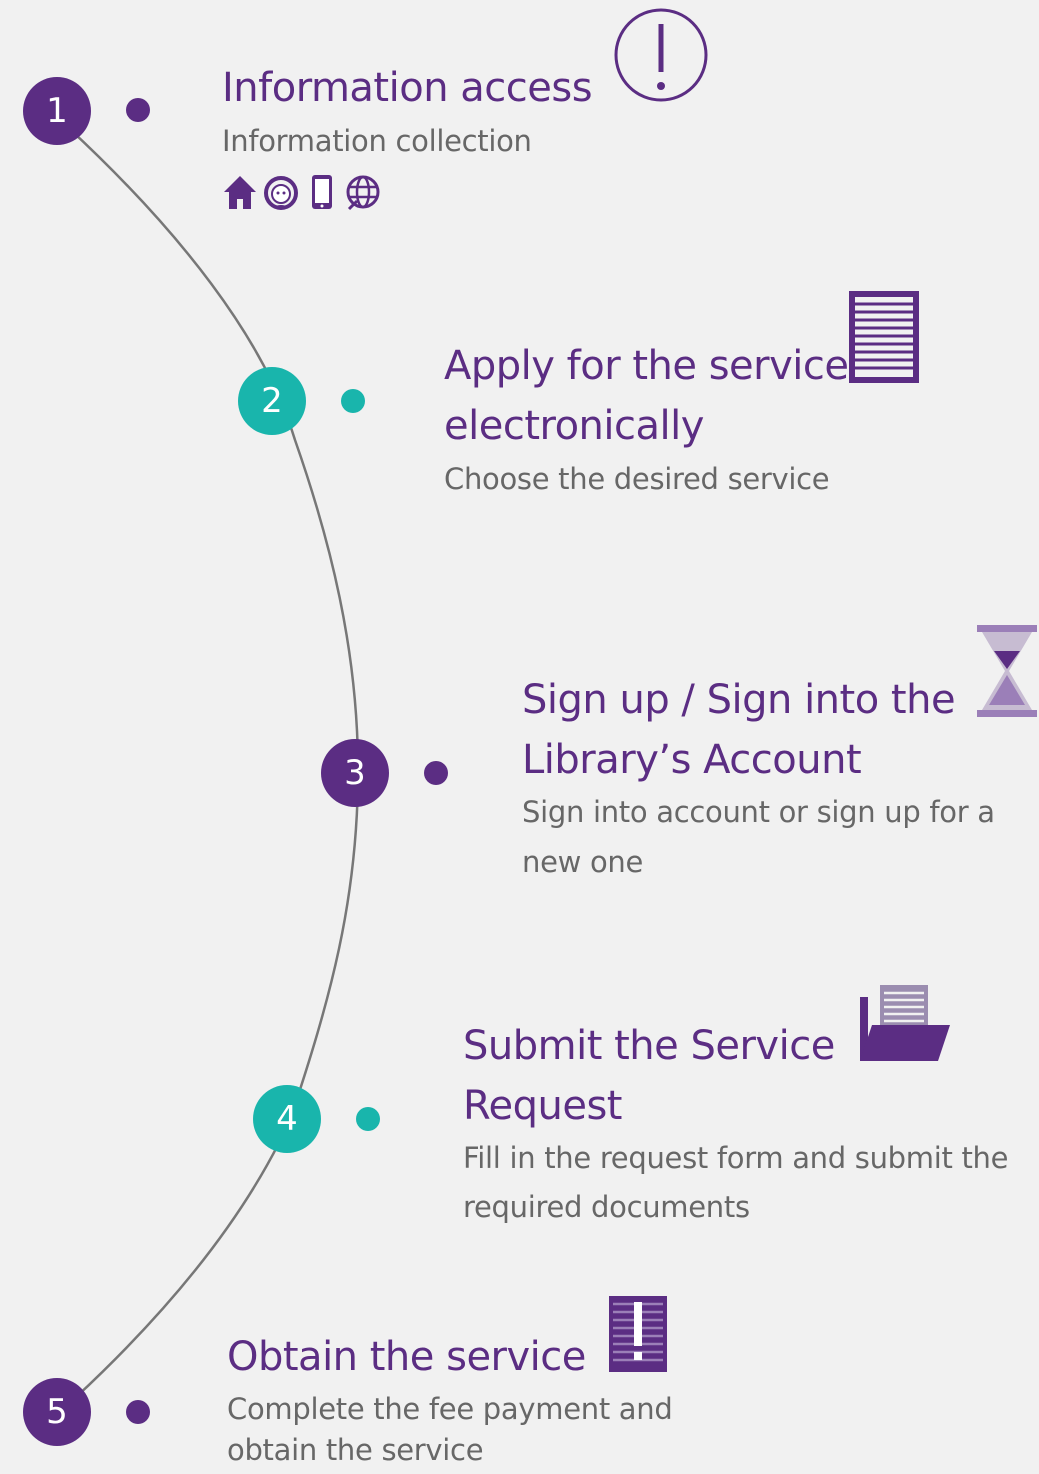 This screenshot has width=1039, height=1474. I want to click on step-1-dot, so click(138, 110).